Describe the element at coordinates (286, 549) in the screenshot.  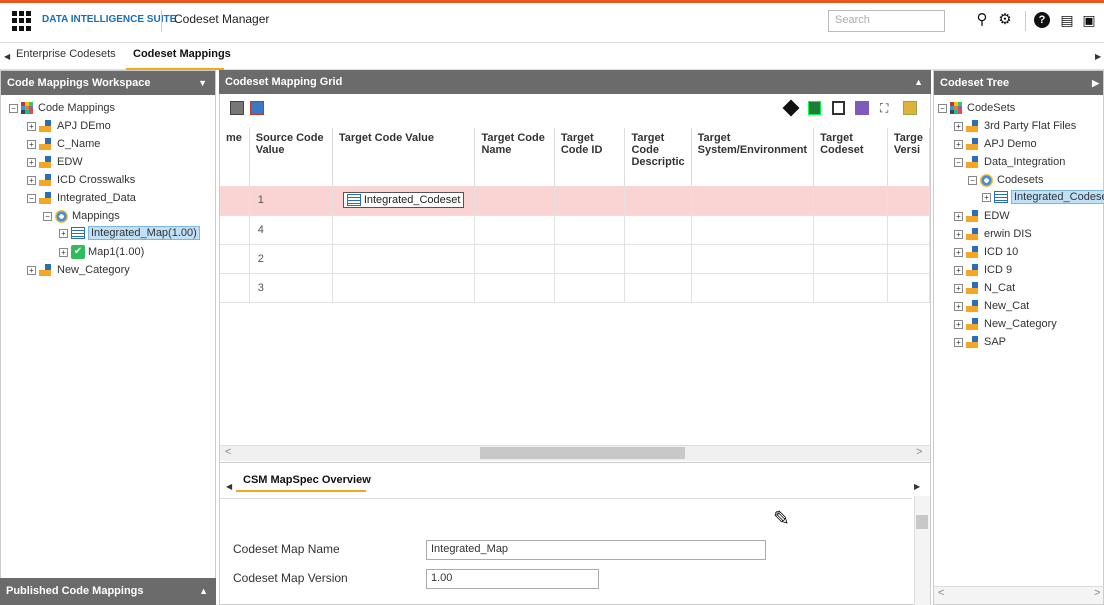
I see `codeset-map-name-label: Codeset Map Name` at that location.